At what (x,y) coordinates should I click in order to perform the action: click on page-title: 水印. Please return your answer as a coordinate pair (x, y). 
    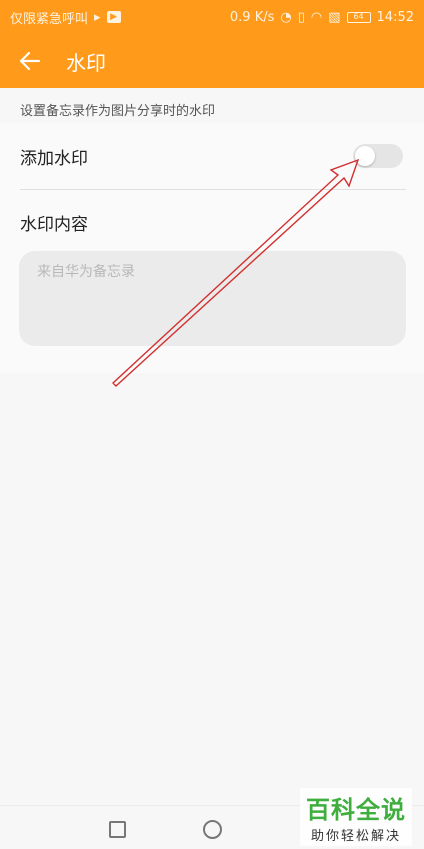
    Looking at the image, I should click on (86, 62).